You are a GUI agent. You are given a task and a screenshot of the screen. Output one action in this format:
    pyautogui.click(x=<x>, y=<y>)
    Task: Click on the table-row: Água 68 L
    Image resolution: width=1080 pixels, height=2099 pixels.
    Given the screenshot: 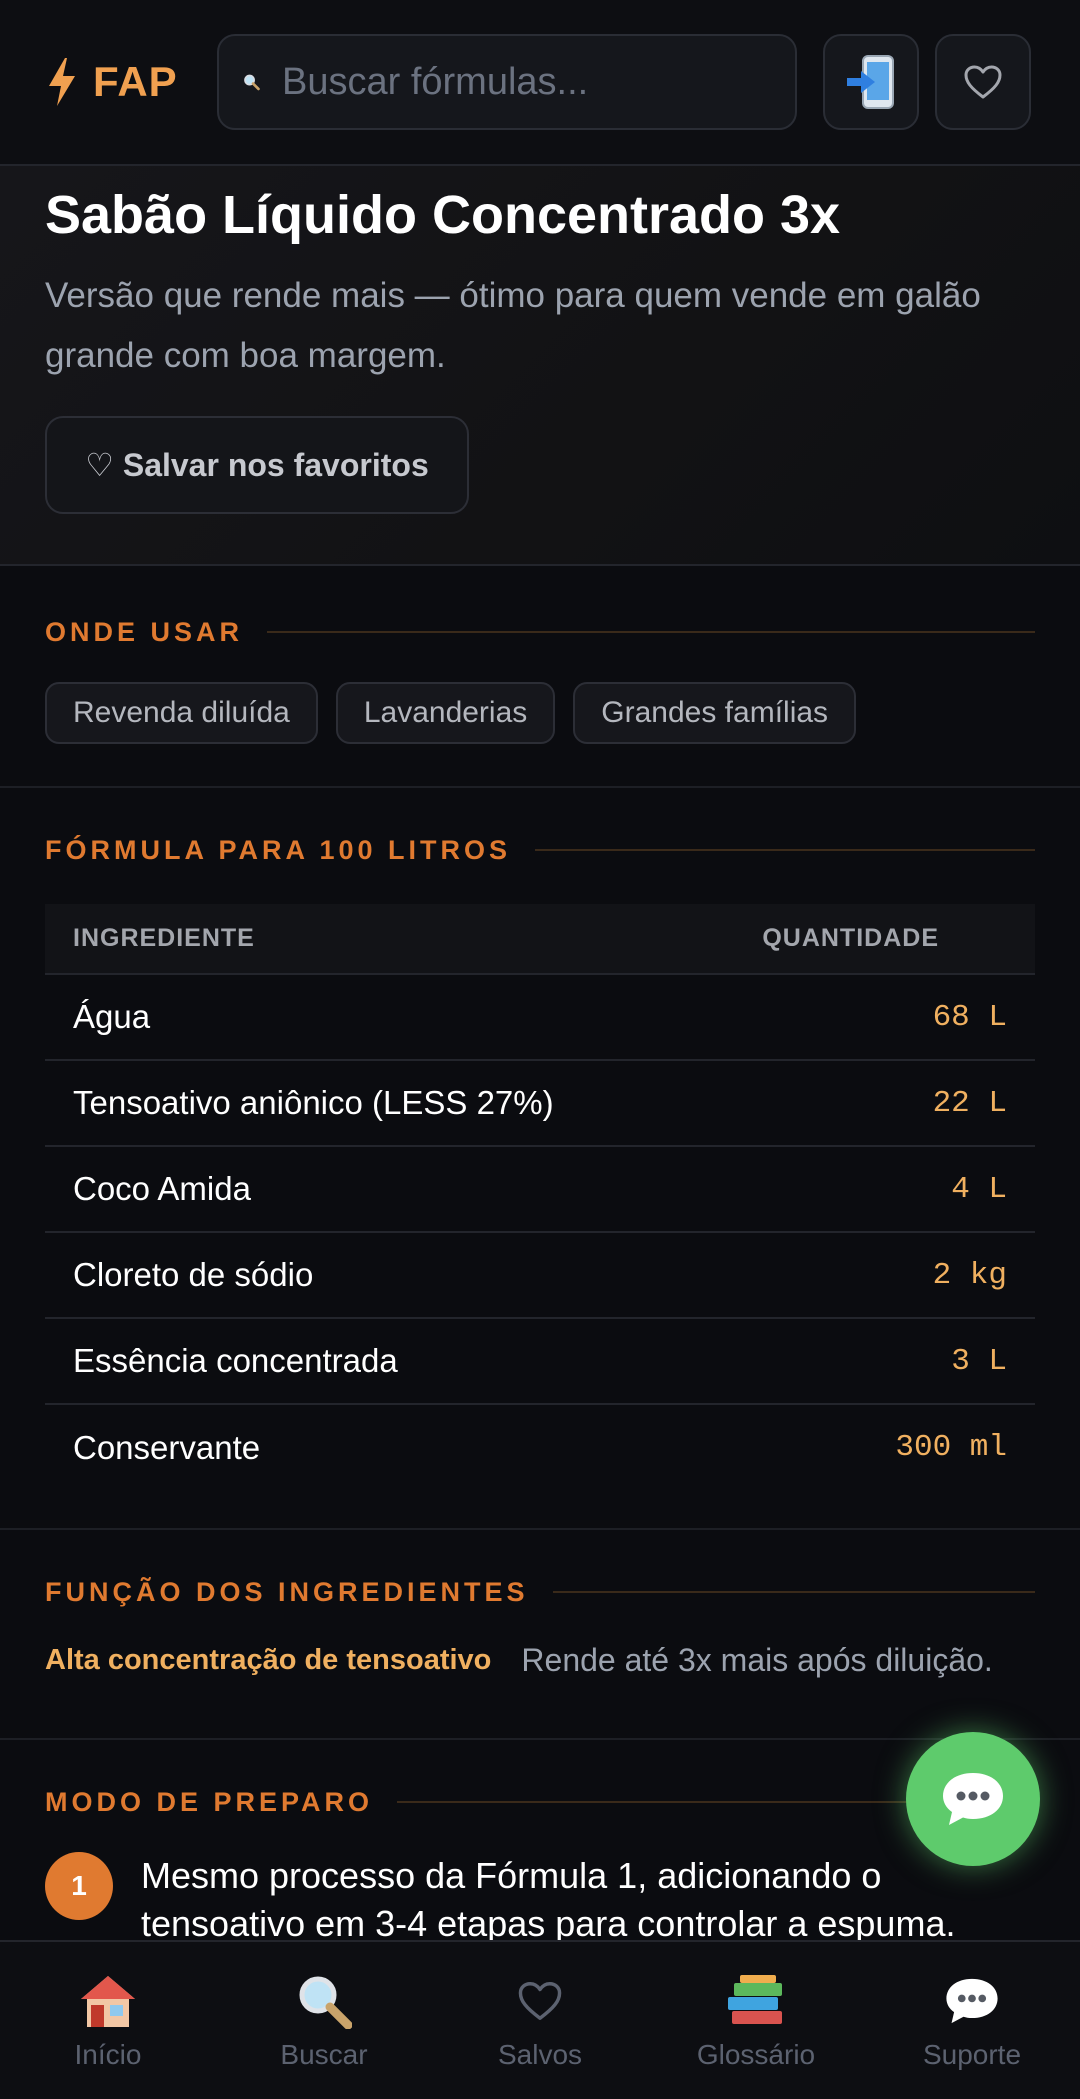 What is the action you would take?
    pyautogui.click(x=540, y=1017)
    